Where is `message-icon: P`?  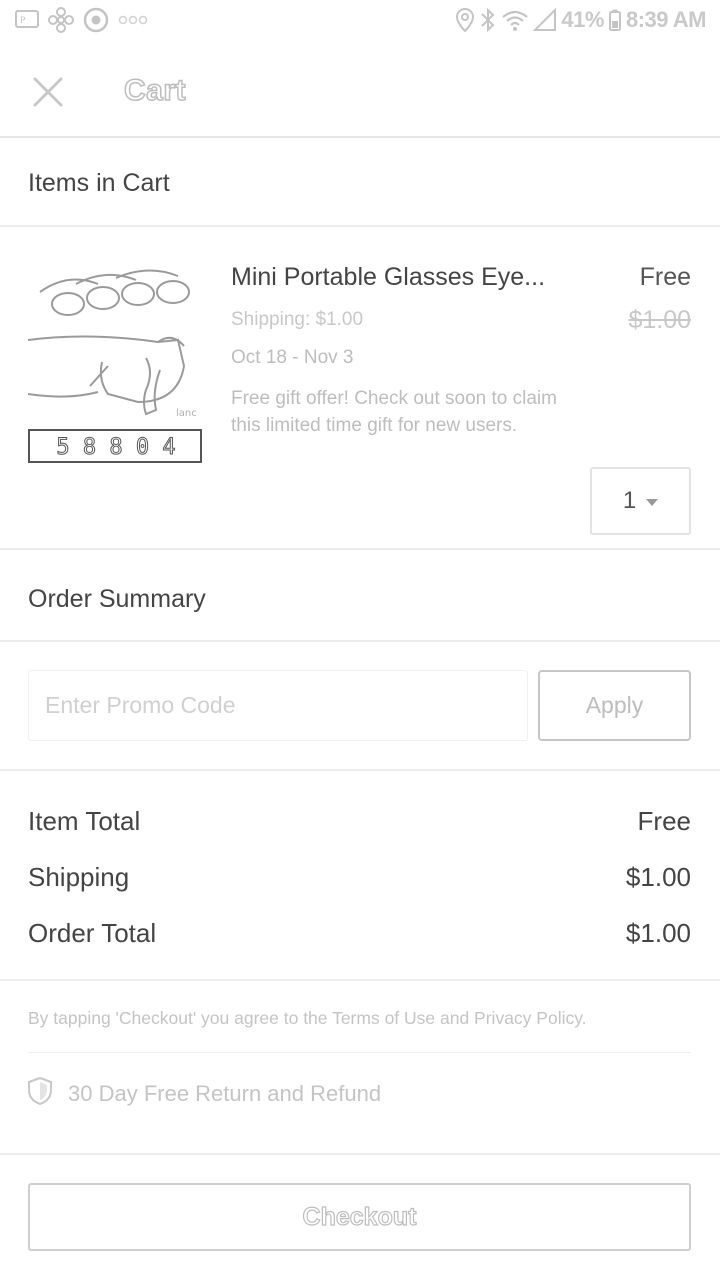
message-icon: P is located at coordinates (27, 20).